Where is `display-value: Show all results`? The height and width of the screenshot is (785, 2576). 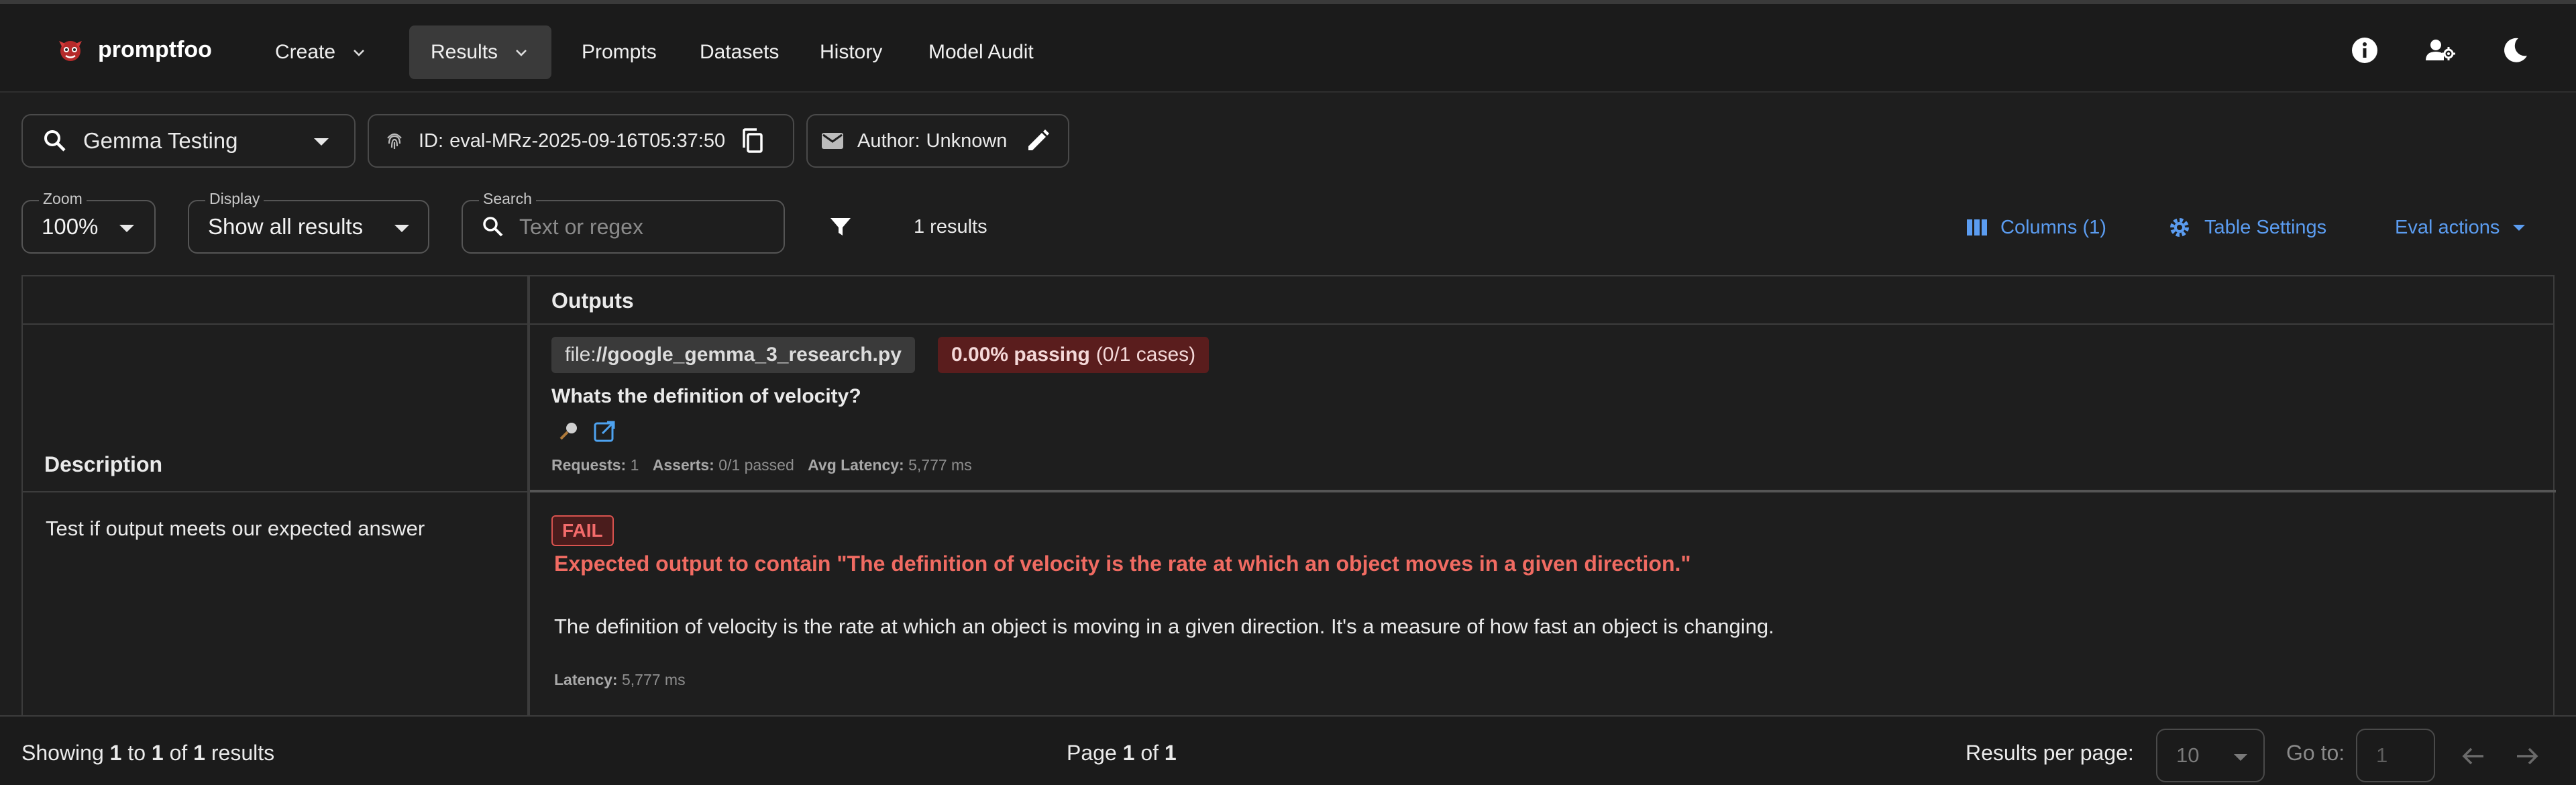
display-value: Show all results is located at coordinates (286, 226).